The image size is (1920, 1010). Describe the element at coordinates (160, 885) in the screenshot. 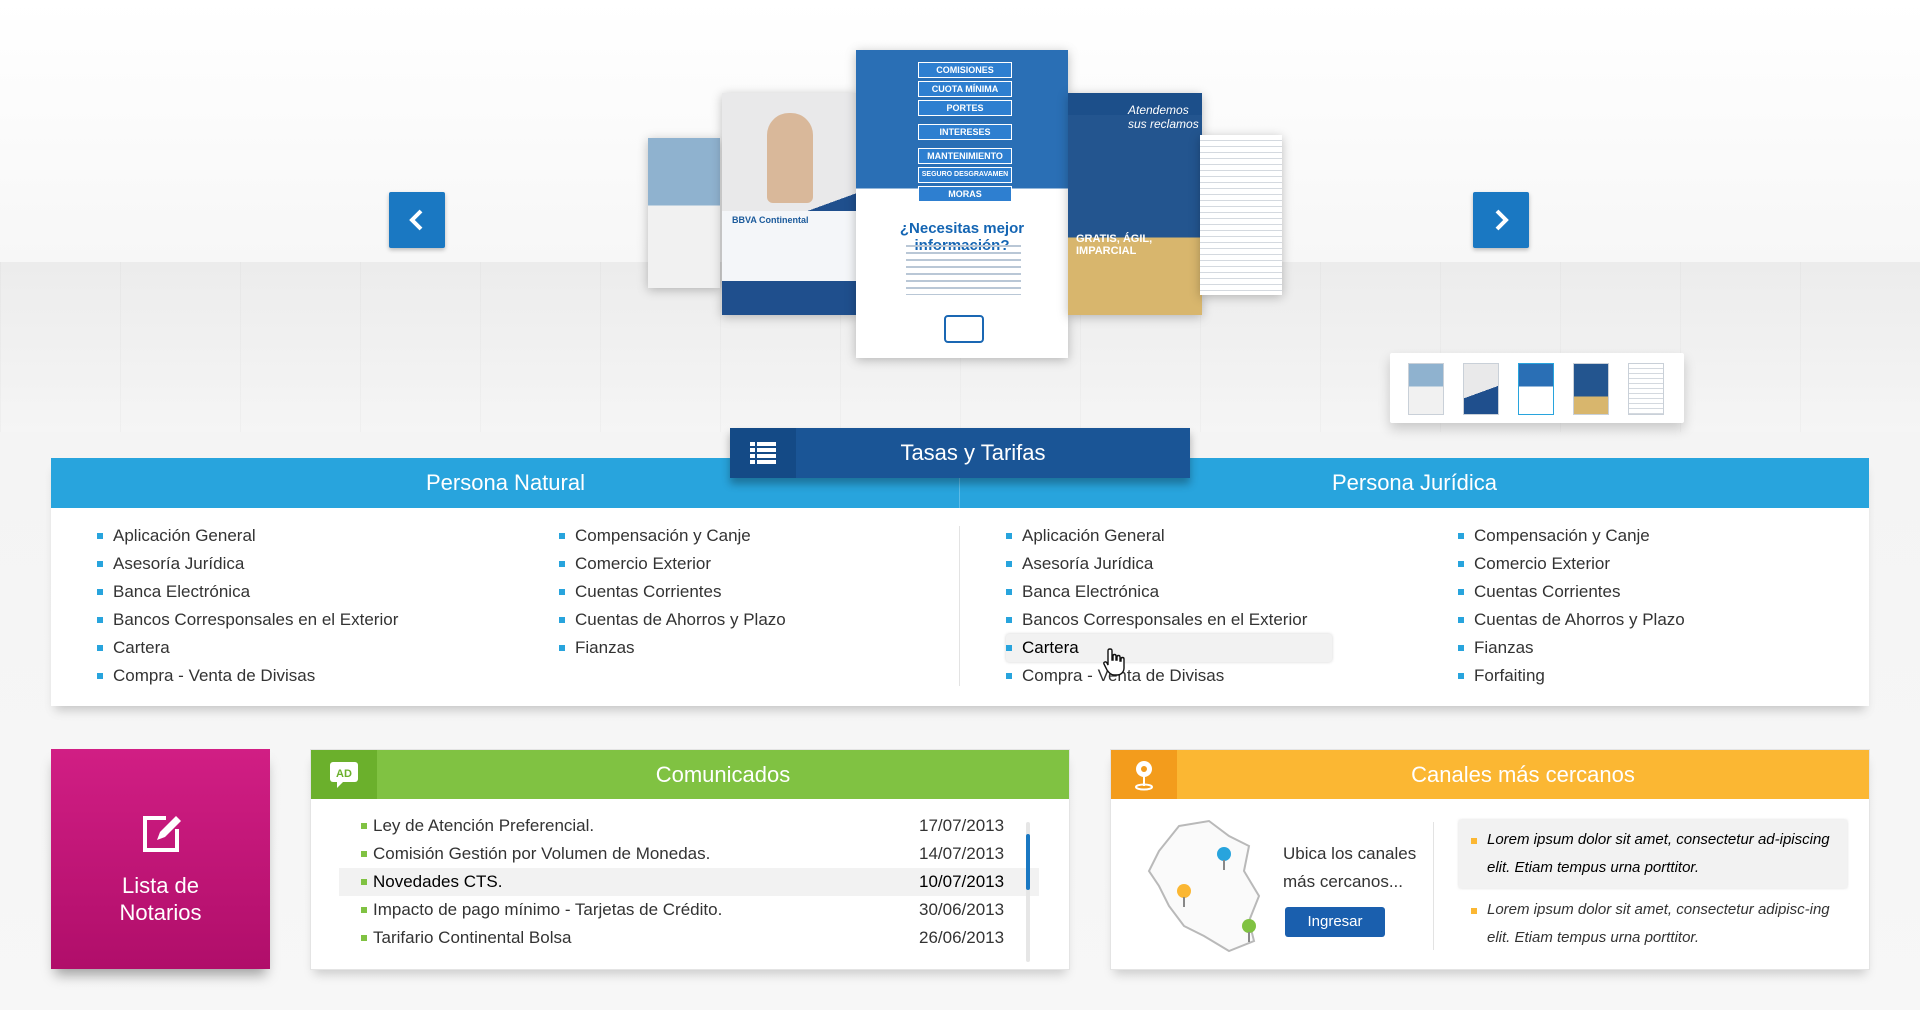

I see `notarios-label-1: Lista de` at that location.